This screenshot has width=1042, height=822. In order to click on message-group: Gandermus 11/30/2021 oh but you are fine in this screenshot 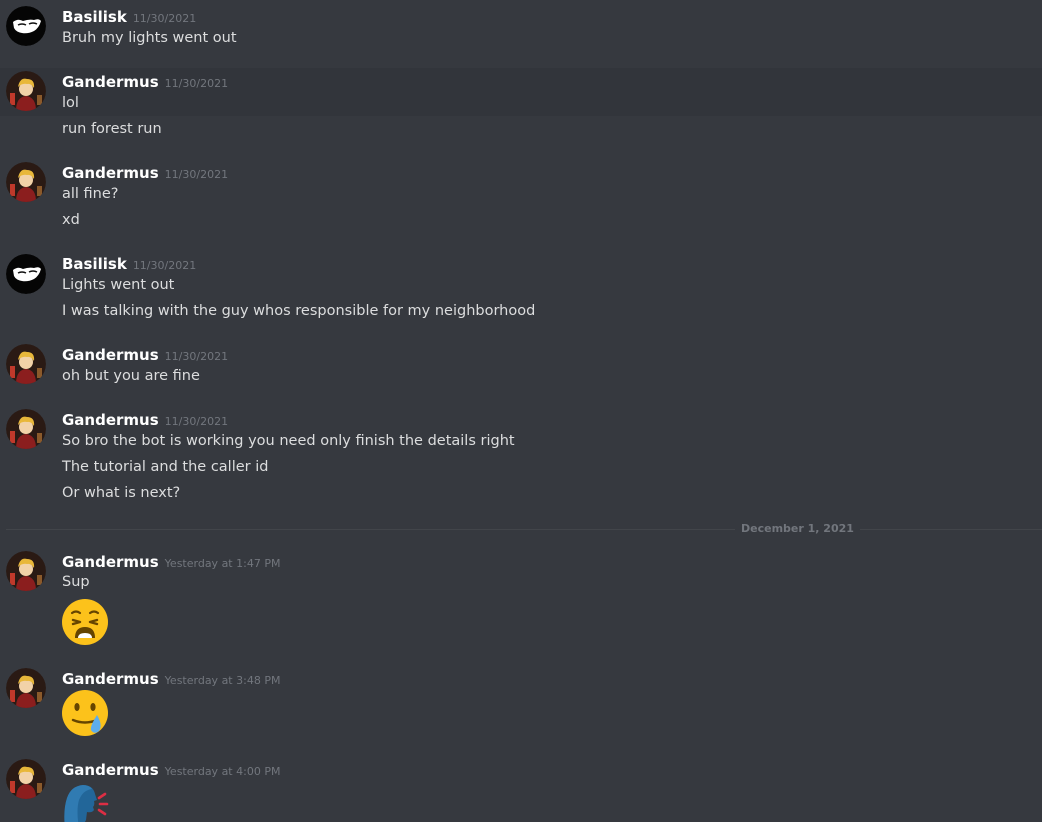, I will do `click(521, 368)`.